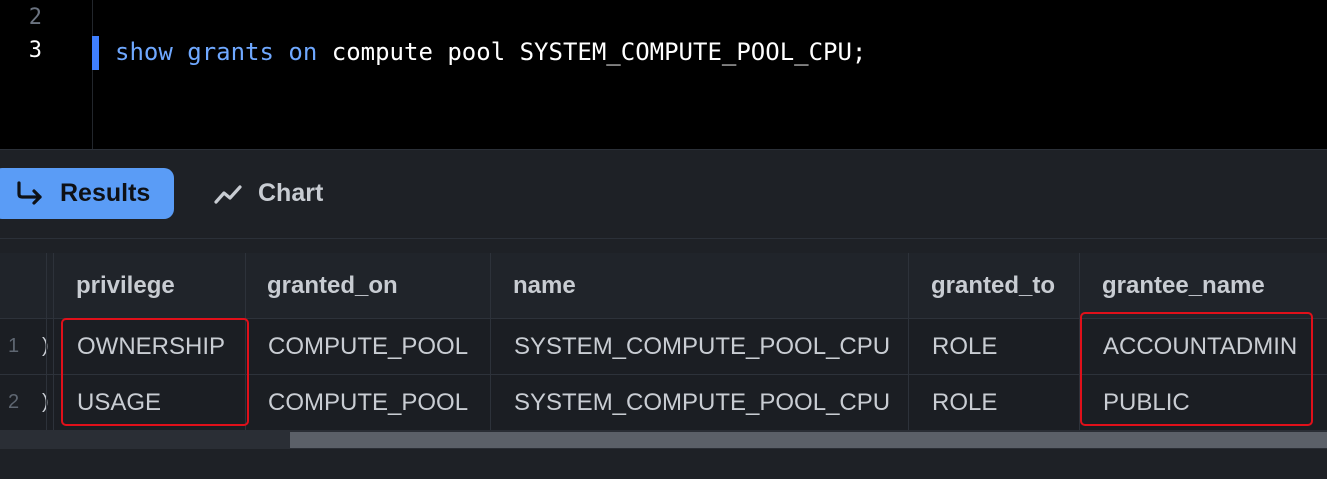 The image size is (1327, 479). What do you see at coordinates (105, 193) in the screenshot?
I see `tab-results-label: Results` at bounding box center [105, 193].